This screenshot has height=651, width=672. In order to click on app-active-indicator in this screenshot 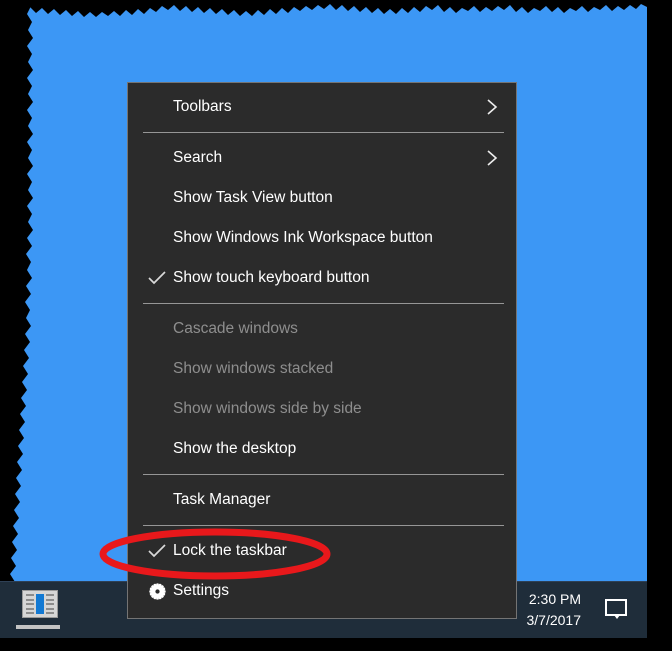, I will do `click(38, 627)`.